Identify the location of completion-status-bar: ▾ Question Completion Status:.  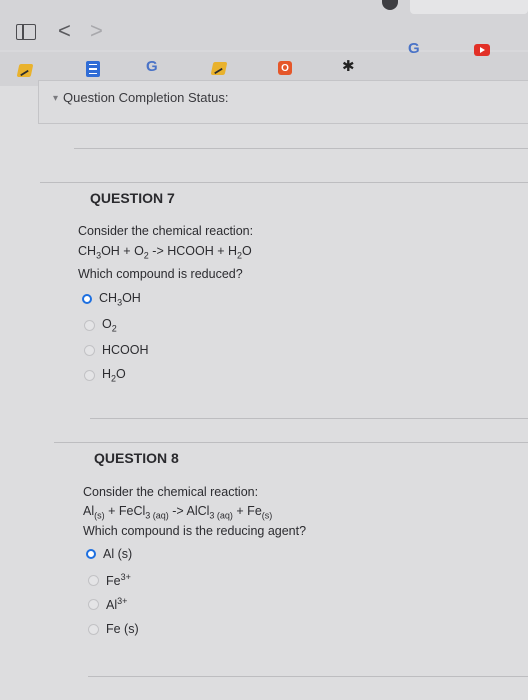
(283, 102).